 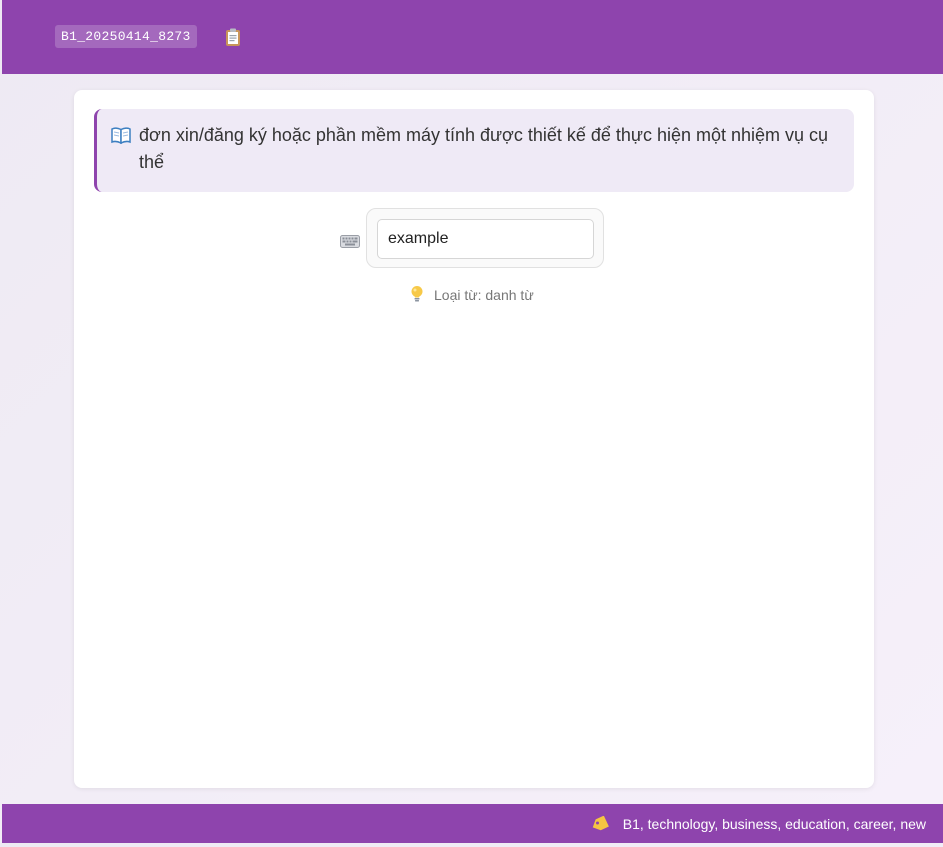 What do you see at coordinates (233, 37) in the screenshot?
I see `clipboard-icon` at bounding box center [233, 37].